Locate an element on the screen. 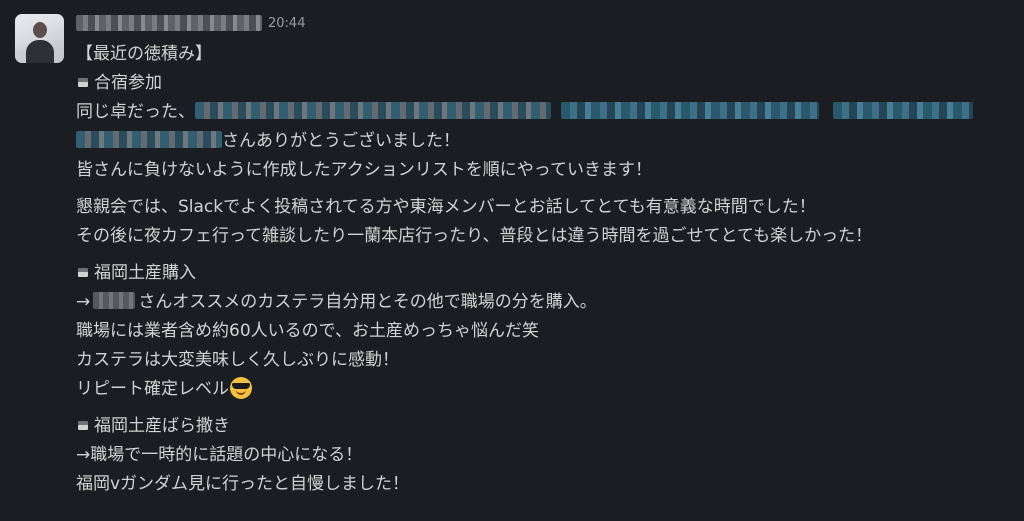  sender-name-redacted is located at coordinates (169, 23).